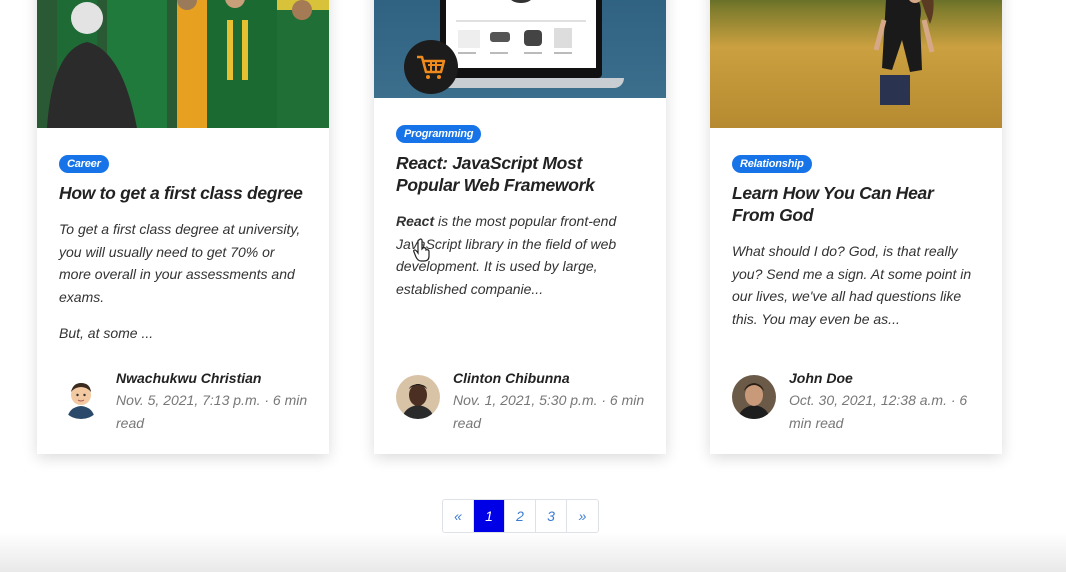  I want to click on category-badge: Career, so click(84, 164).